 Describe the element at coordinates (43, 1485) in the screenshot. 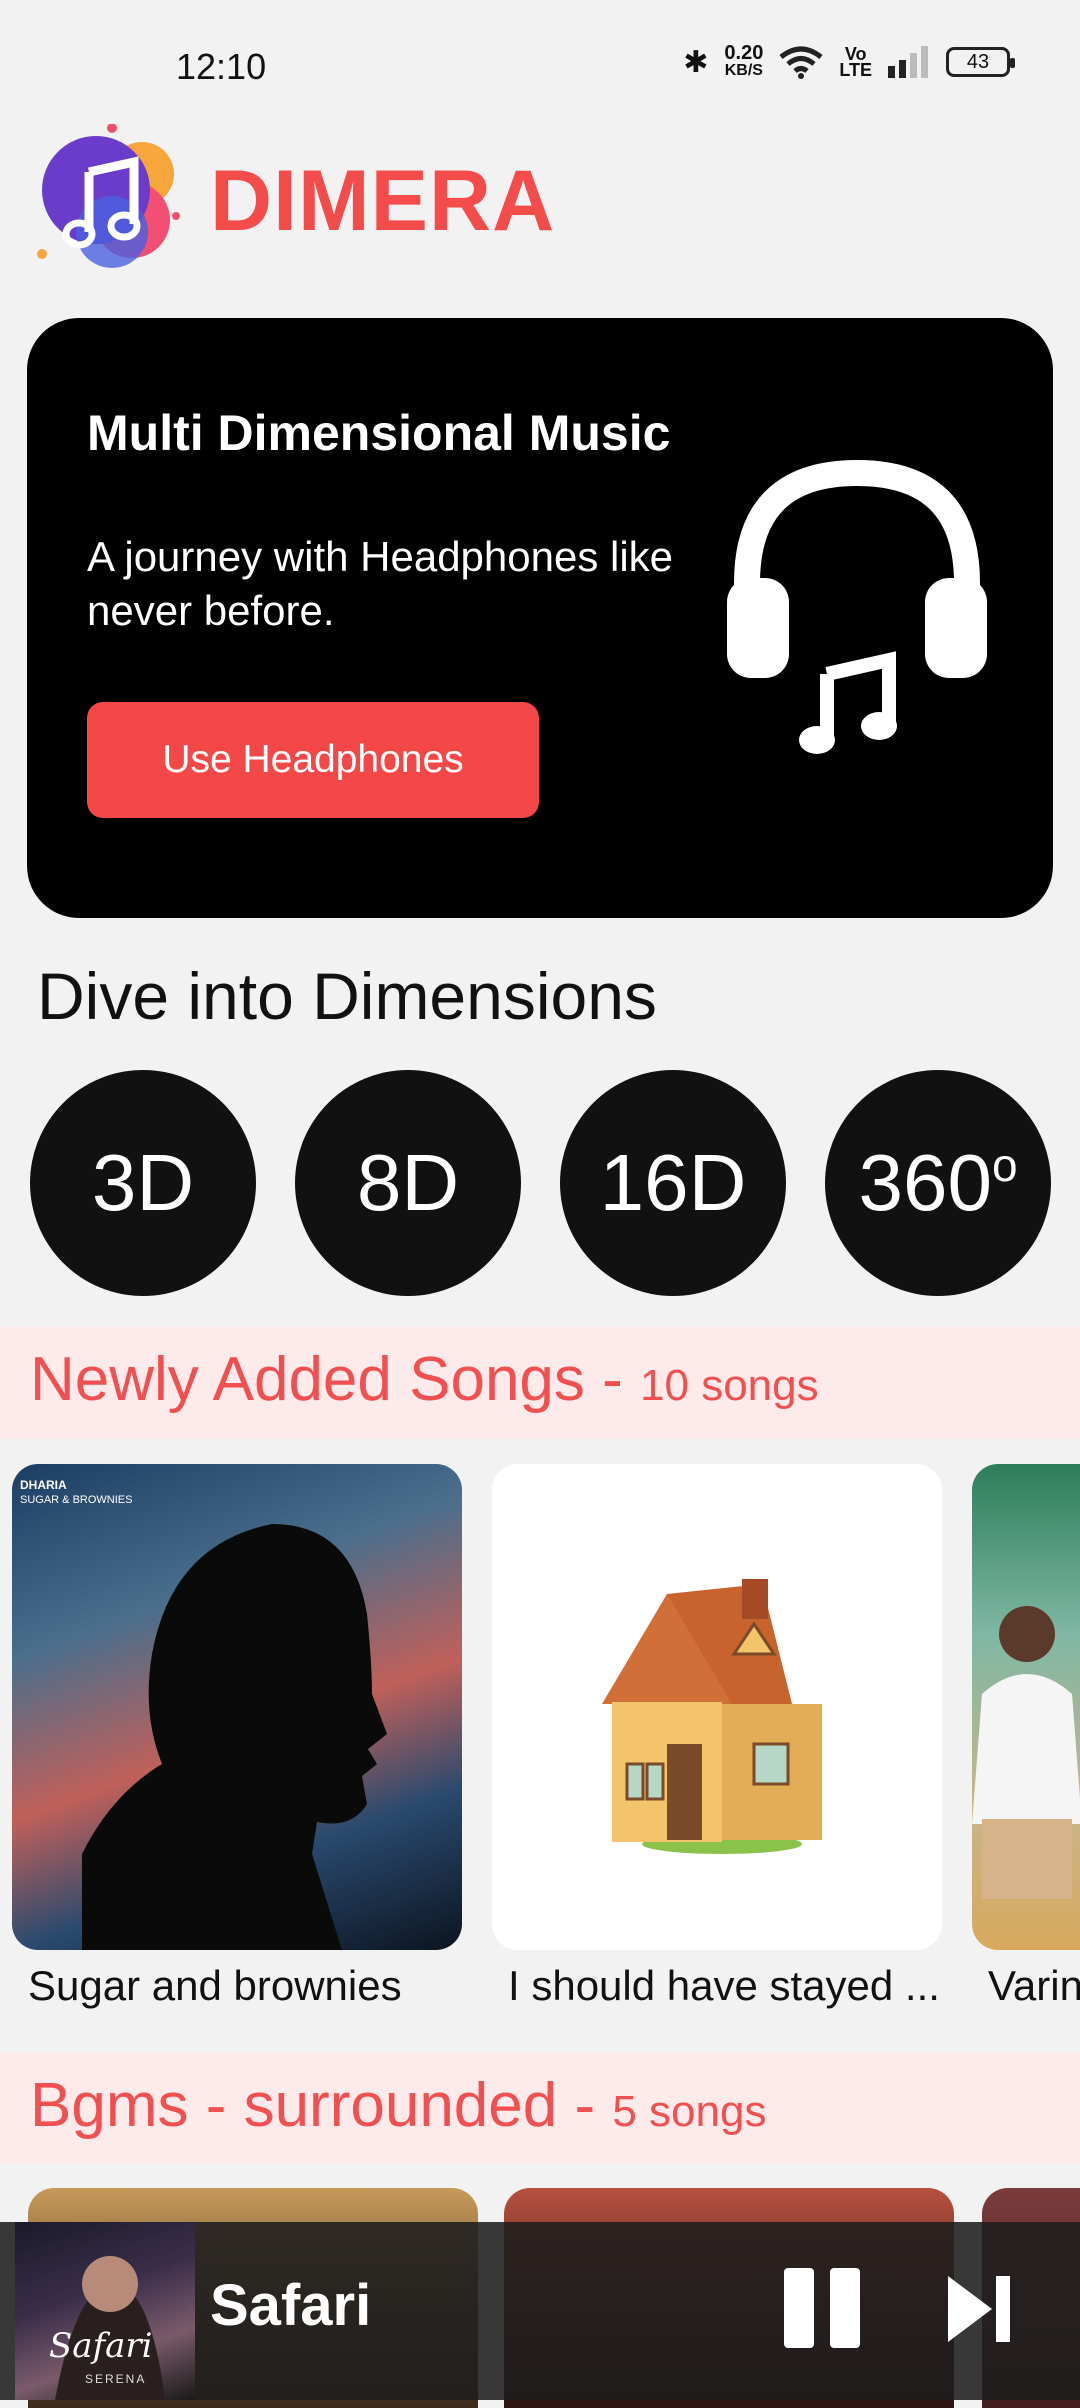

I see `cover-artist: DHARIA` at that location.